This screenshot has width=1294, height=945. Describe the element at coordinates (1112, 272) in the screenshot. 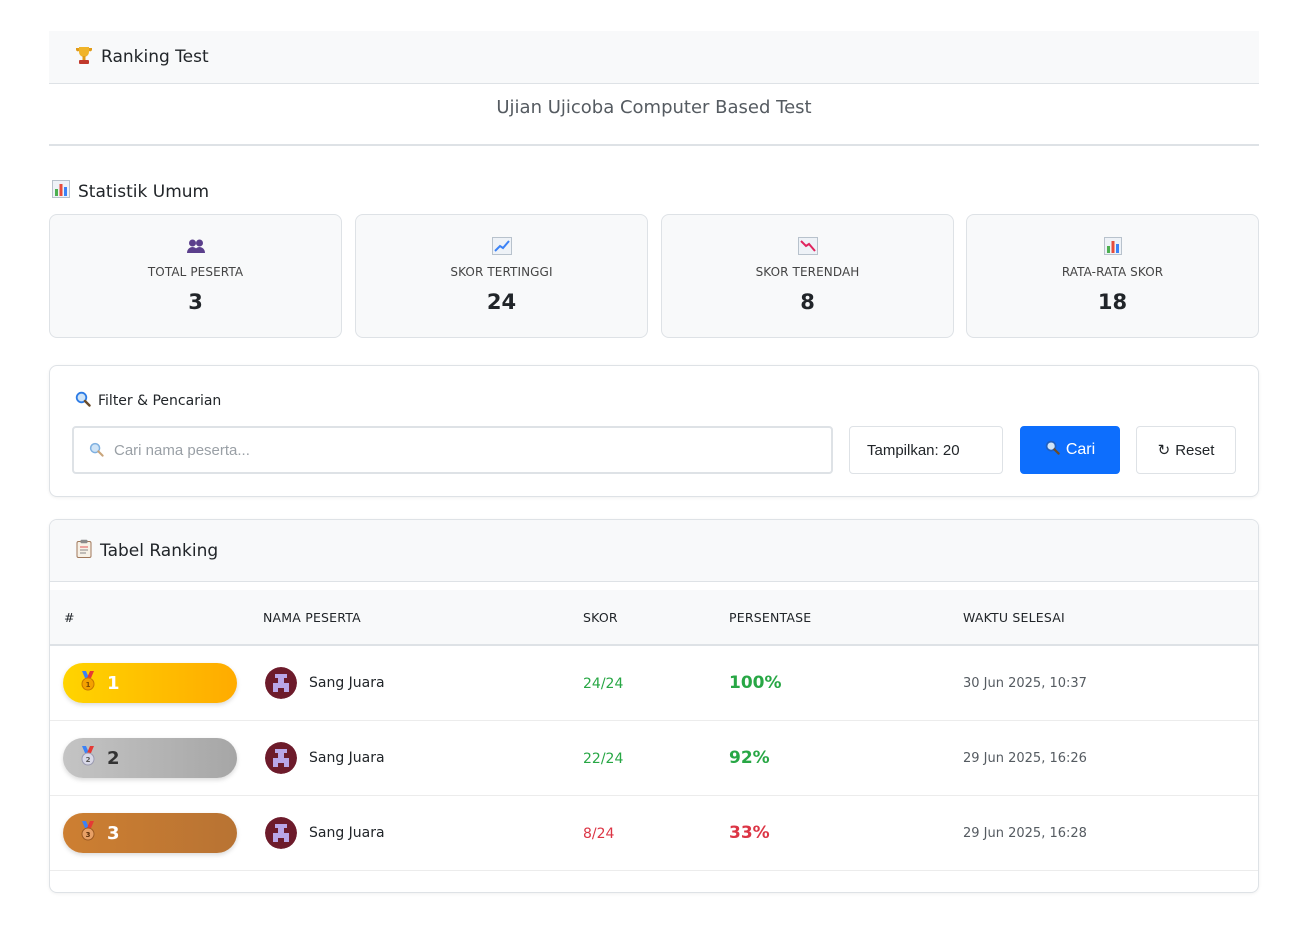

I see `stat-label: RATA-RATA SKOR` at that location.